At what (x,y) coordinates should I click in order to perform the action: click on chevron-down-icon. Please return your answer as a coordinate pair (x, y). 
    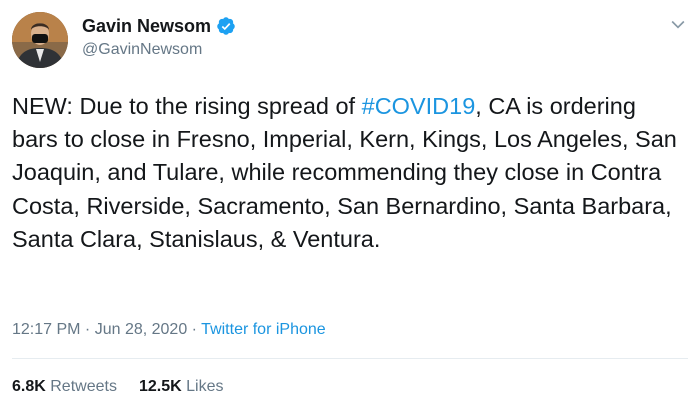
    Looking at the image, I should click on (678, 24).